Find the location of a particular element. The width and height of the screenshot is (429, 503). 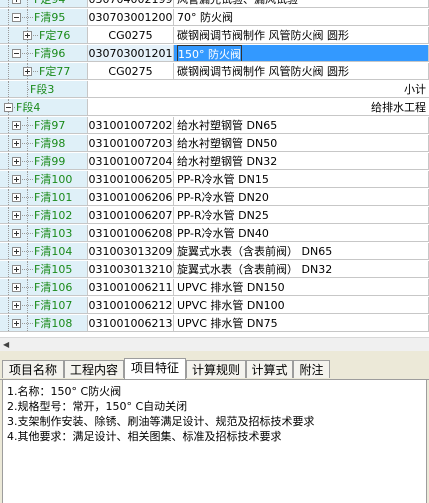

tree-cell: F清100 is located at coordinates (44, 179).